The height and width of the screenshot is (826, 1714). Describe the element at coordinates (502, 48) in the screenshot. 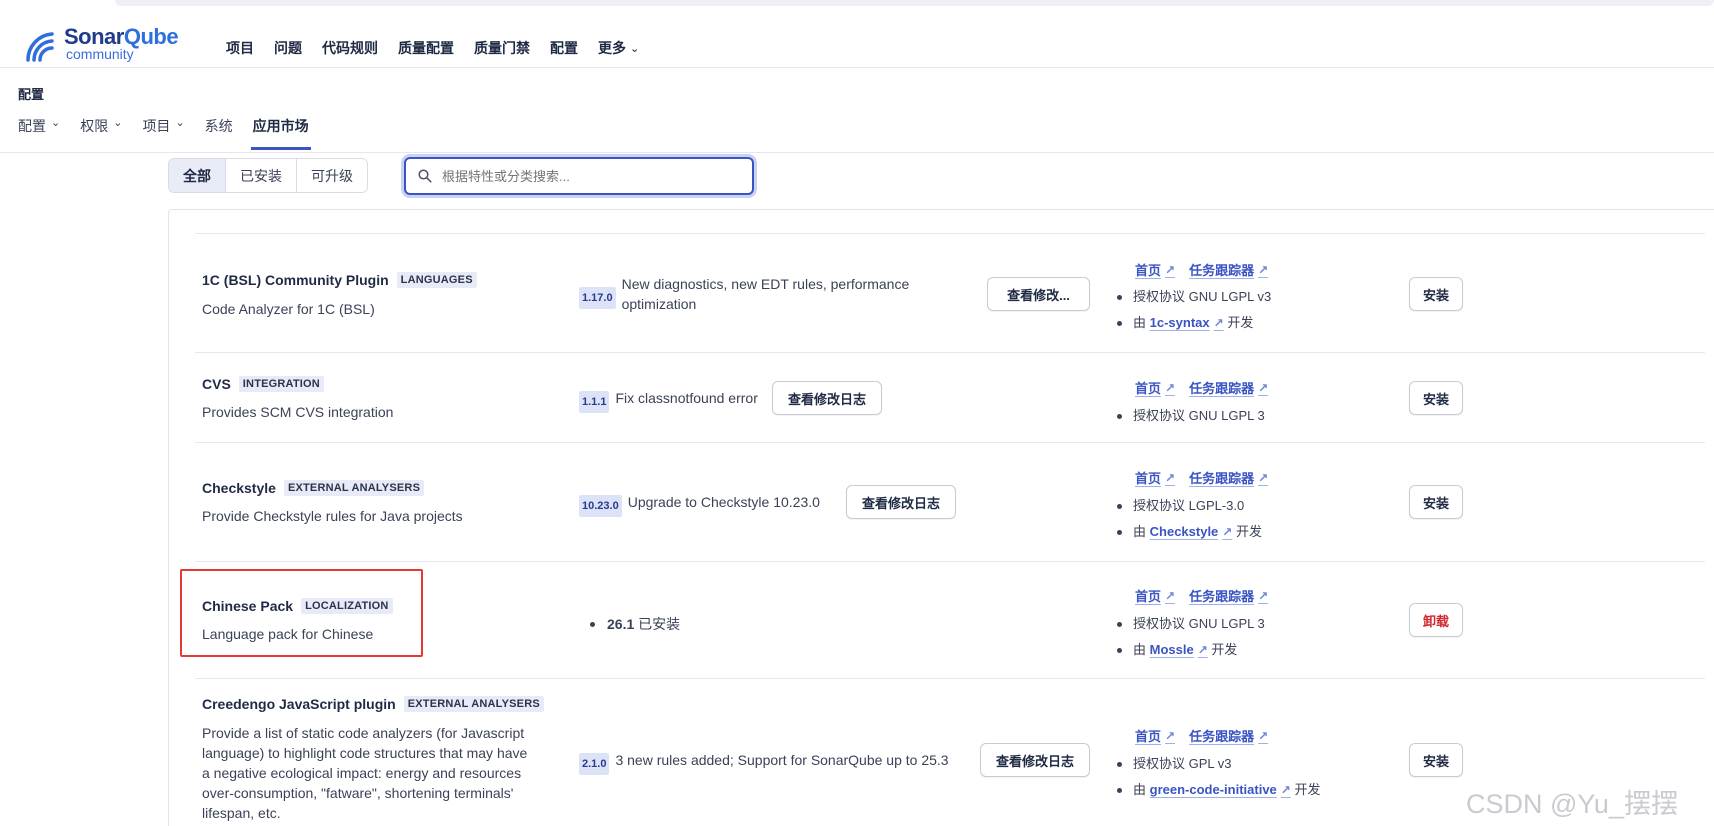

I see `nav-quality-gates: 质量门禁` at that location.